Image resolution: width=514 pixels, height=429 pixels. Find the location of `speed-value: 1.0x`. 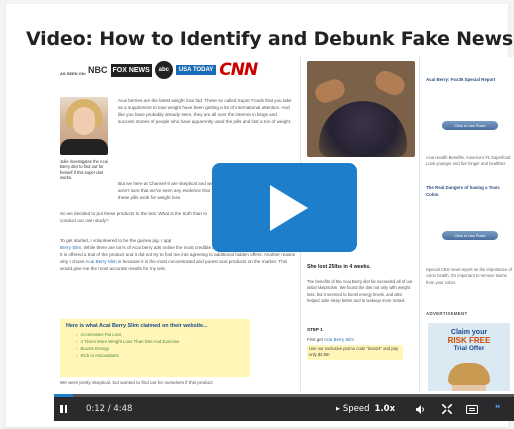

speed-value: 1.0x is located at coordinates (385, 409).